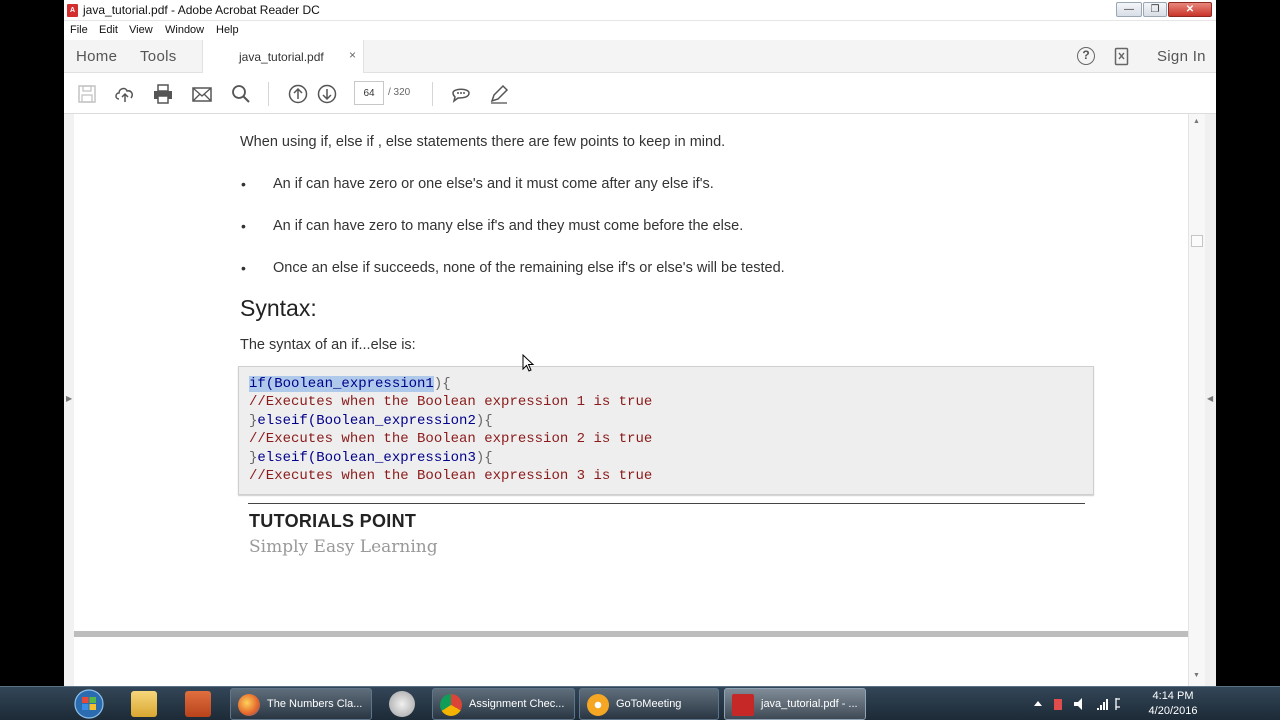 This screenshot has height=720, width=1280. What do you see at coordinates (1058, 704) in the screenshot?
I see `tray-app-icon` at bounding box center [1058, 704].